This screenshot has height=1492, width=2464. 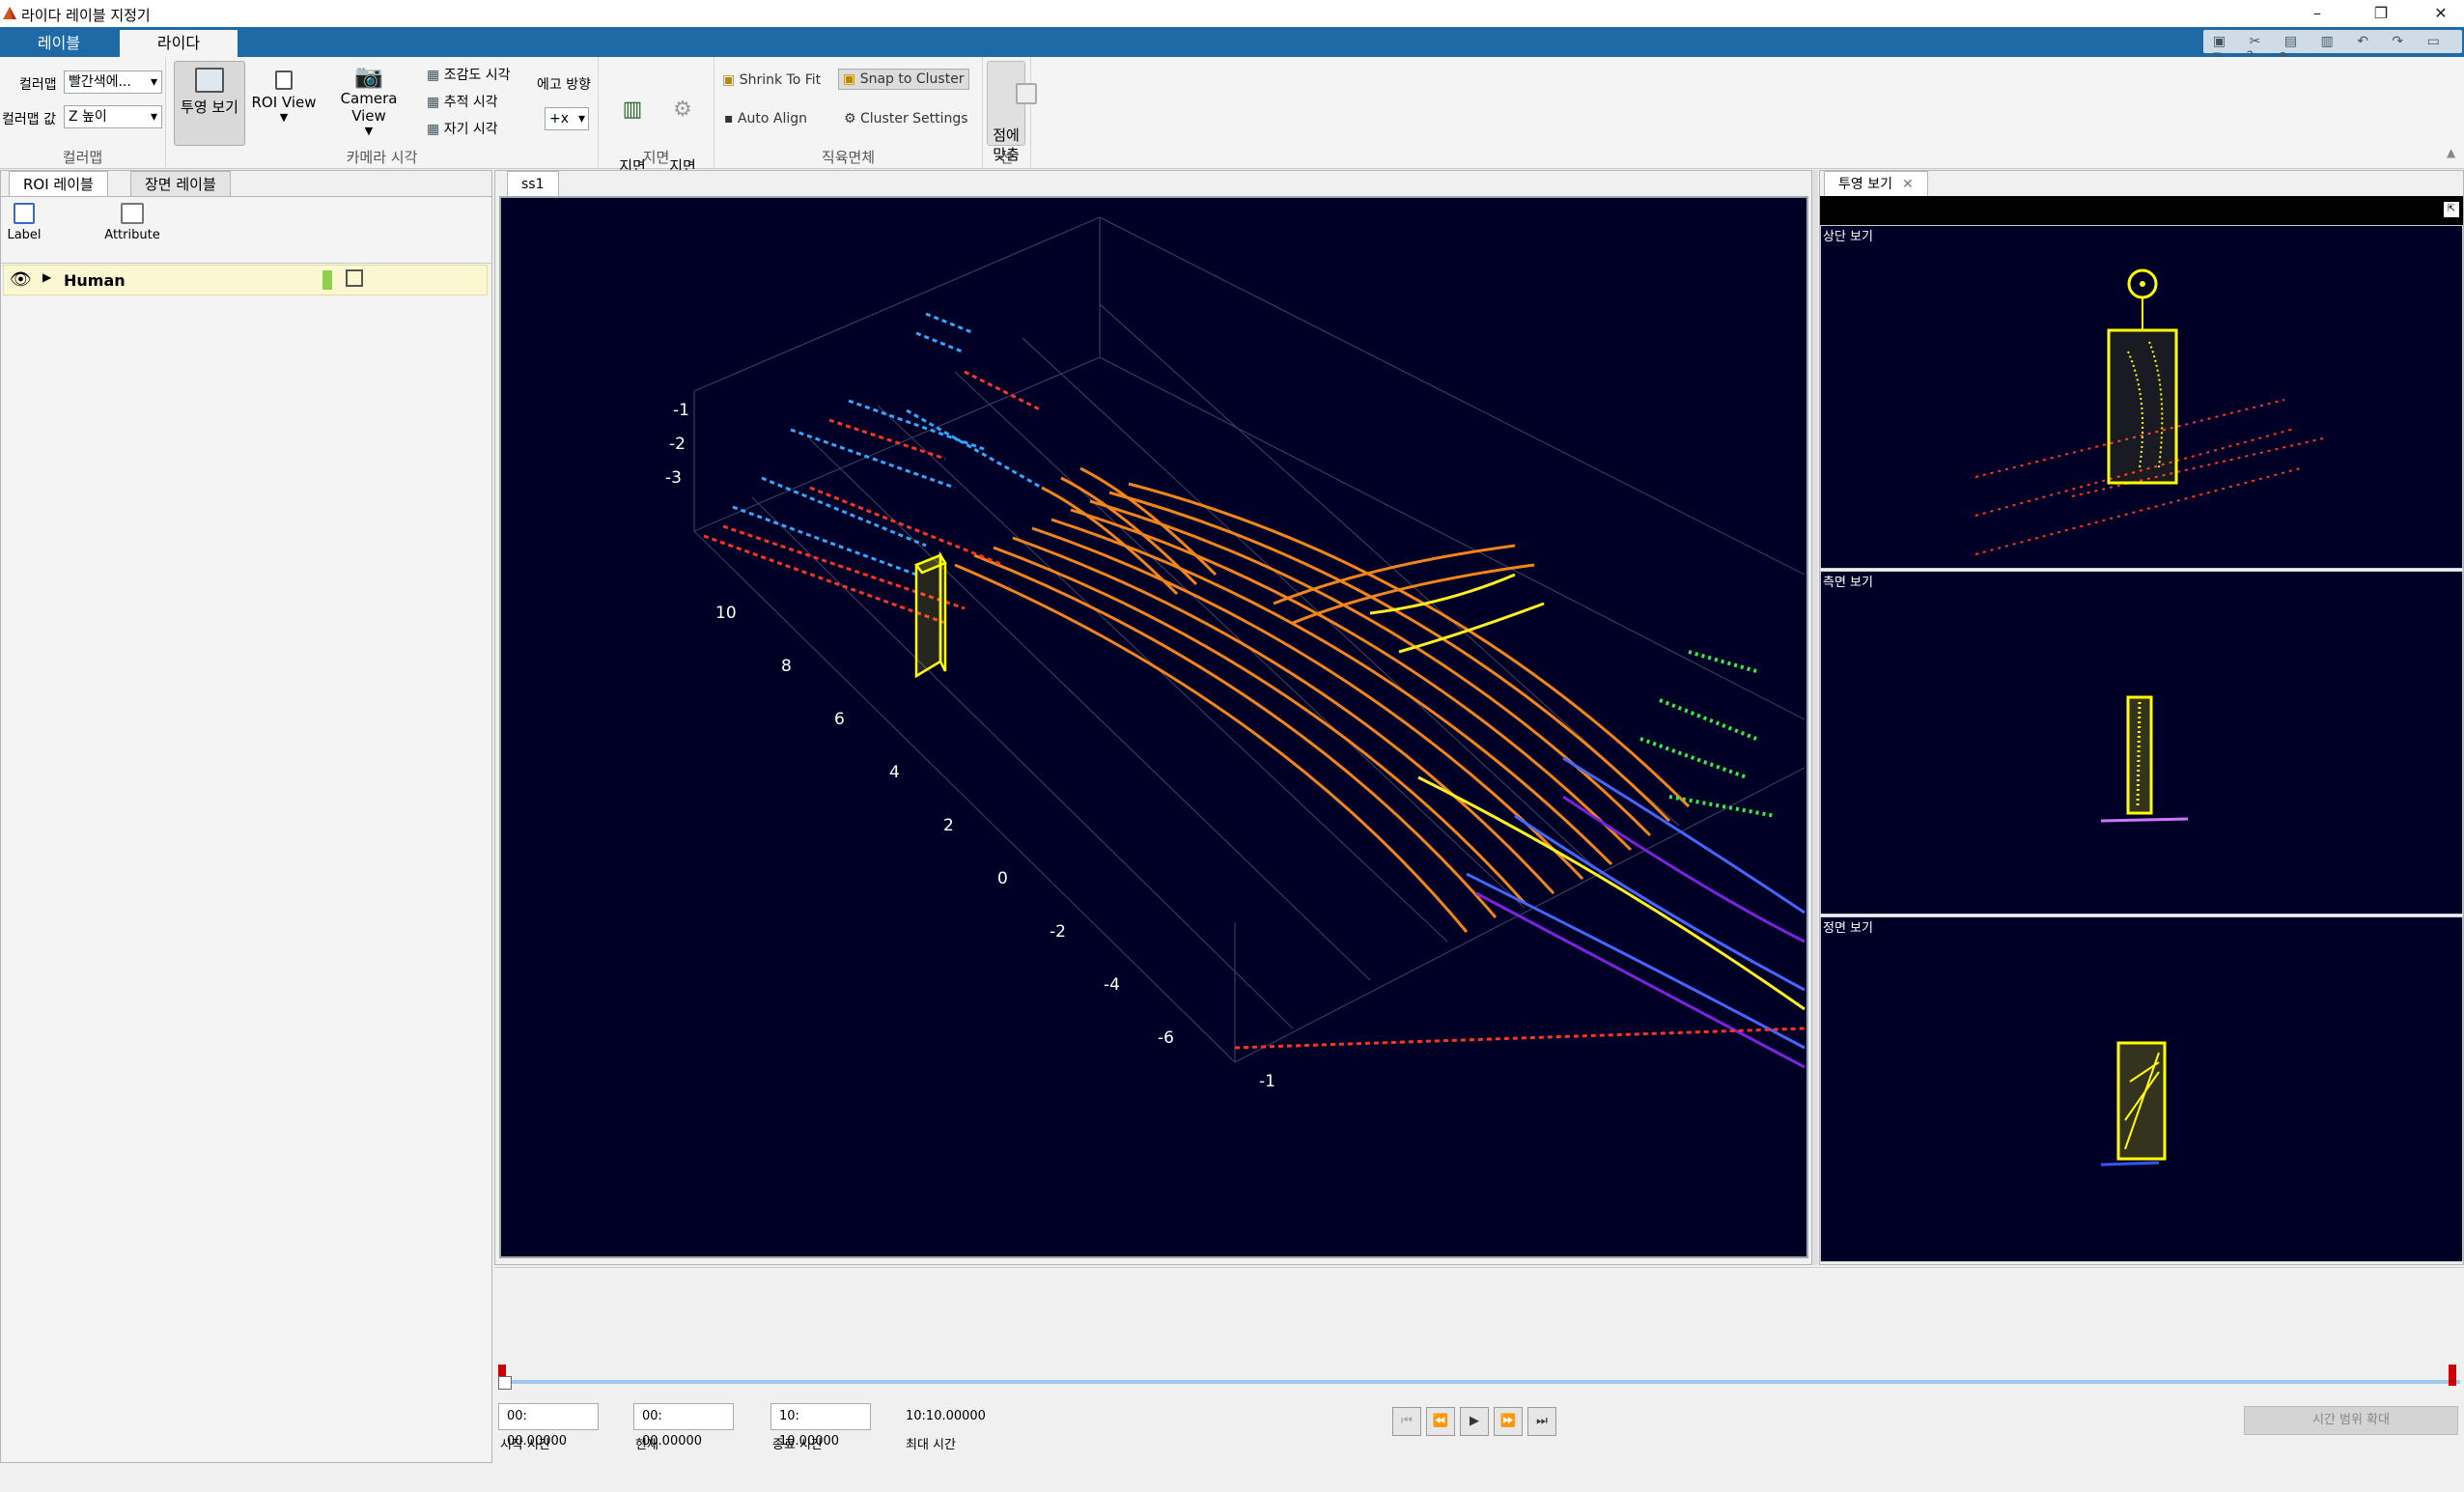 I want to click on last-frame-icon: ⏭, so click(x=1542, y=1421).